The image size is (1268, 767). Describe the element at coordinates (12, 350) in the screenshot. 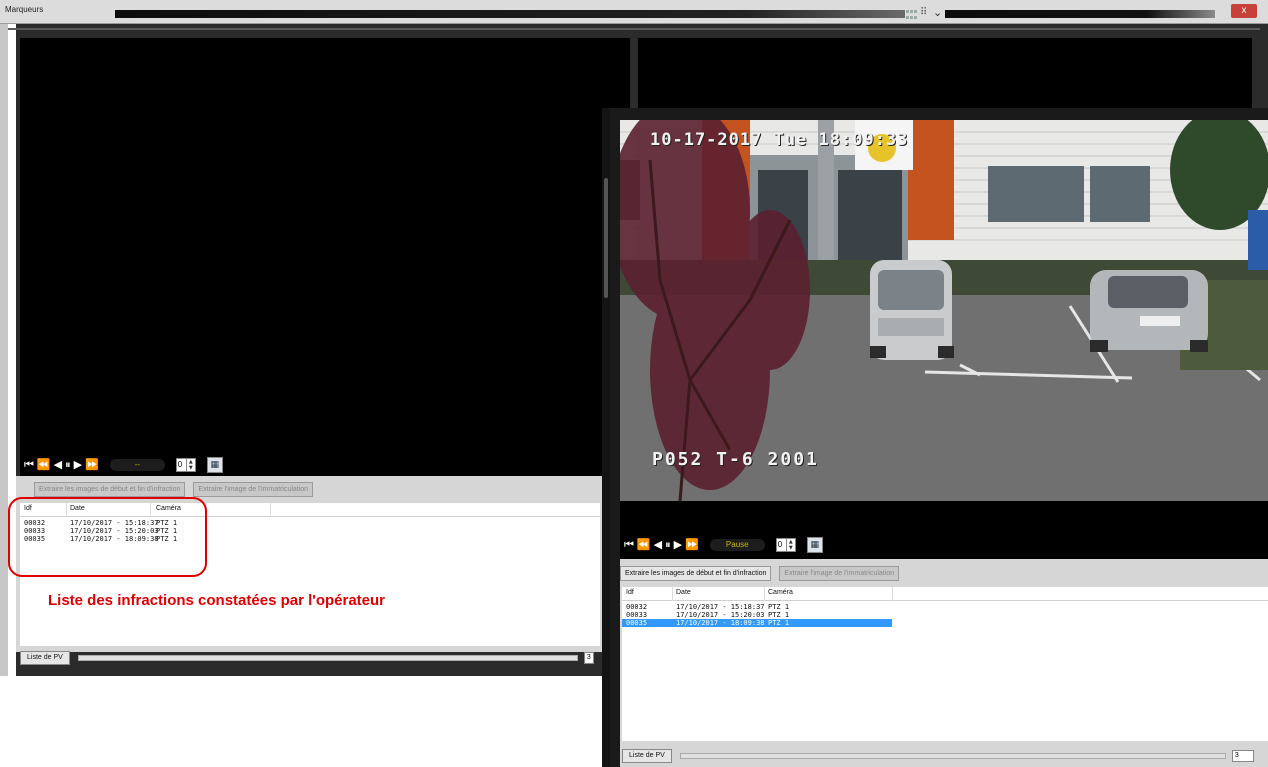

I see `window-left-margin` at that location.